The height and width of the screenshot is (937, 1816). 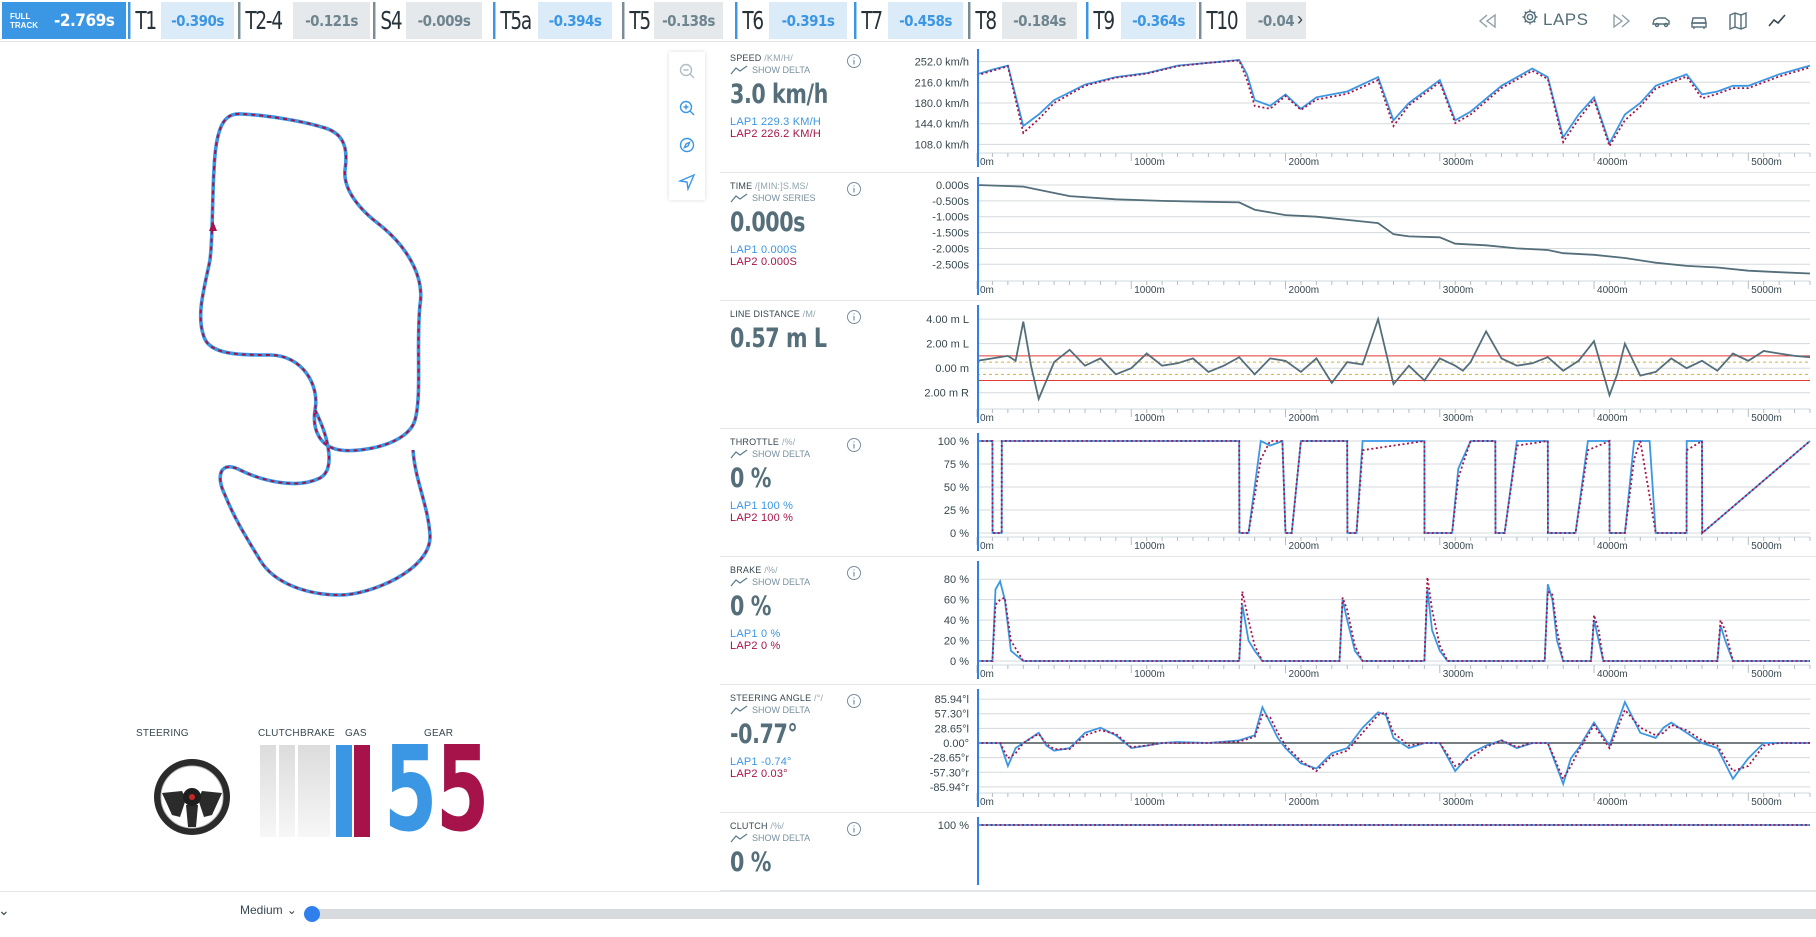 What do you see at coordinates (764, 262) in the screenshot?
I see `lap2-value: LAP2 0.000S` at bounding box center [764, 262].